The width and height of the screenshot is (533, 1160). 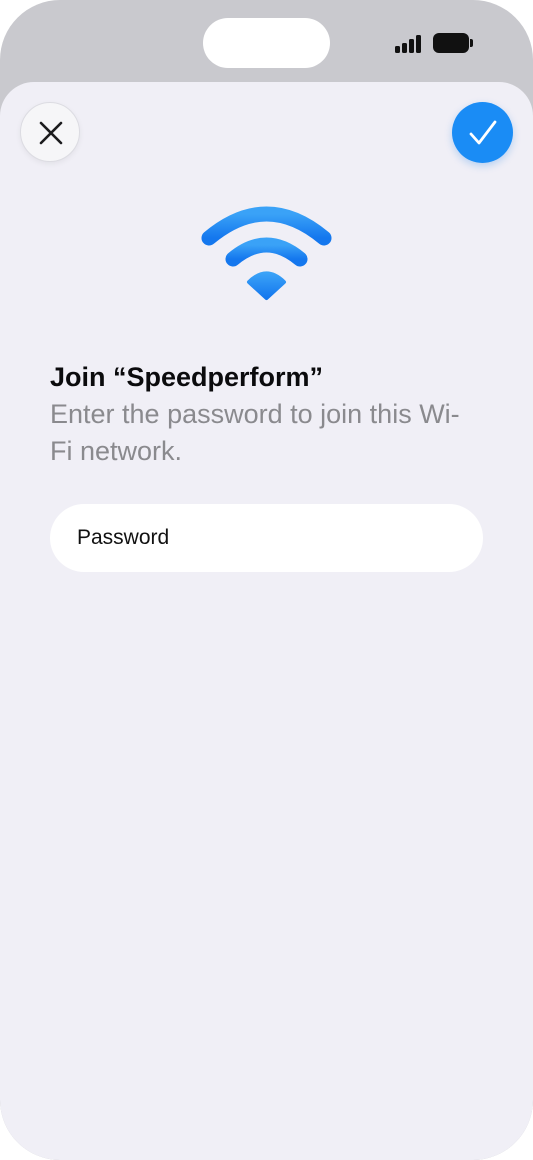 I want to click on wifi-icon, so click(x=266, y=253).